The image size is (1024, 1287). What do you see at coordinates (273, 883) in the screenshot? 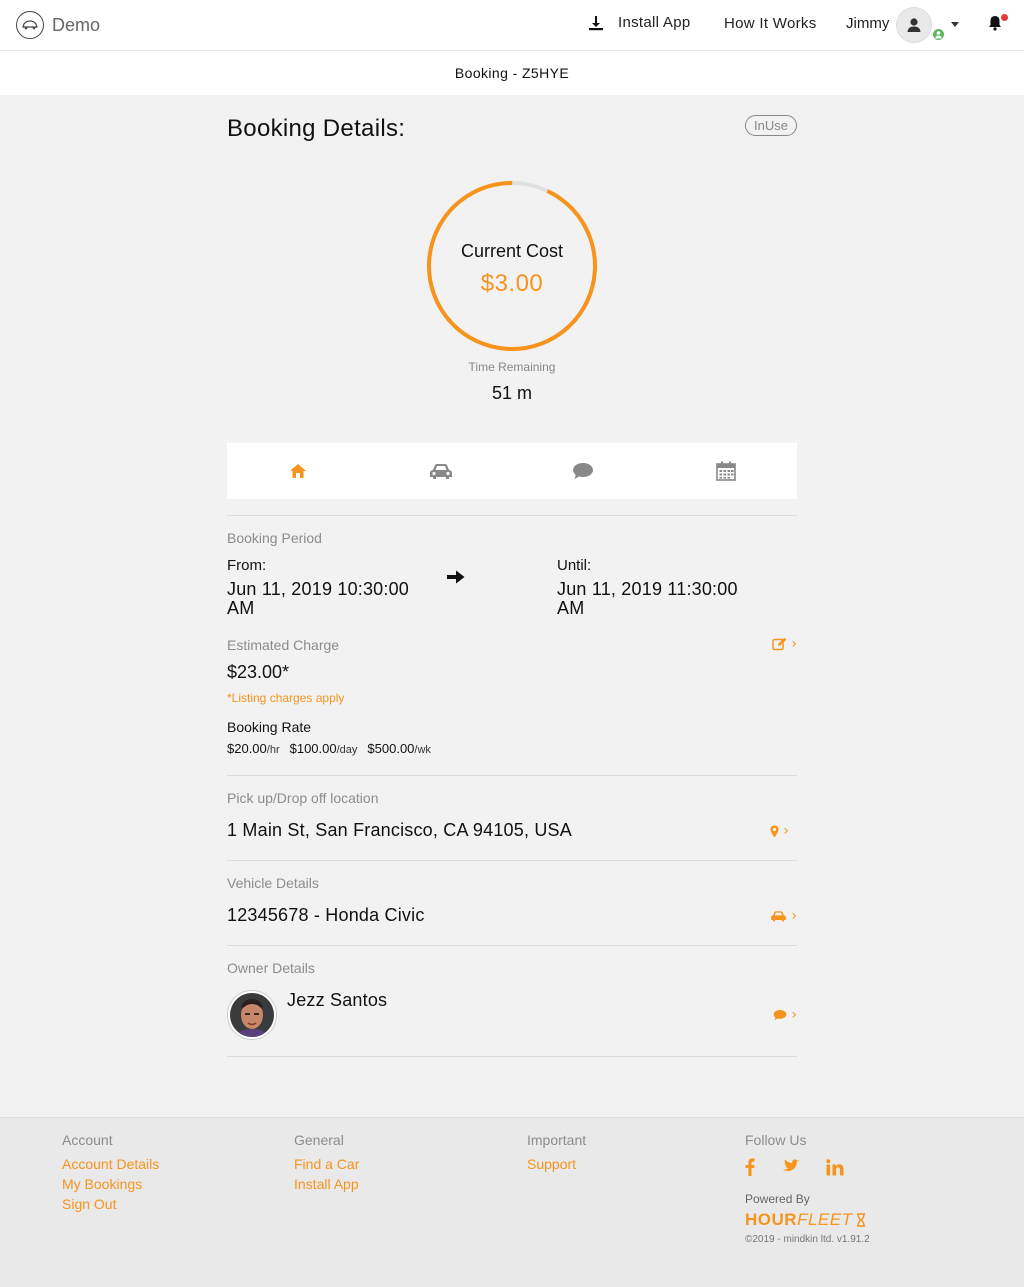
I see `vehicle-label: Vehicle Details` at bounding box center [273, 883].